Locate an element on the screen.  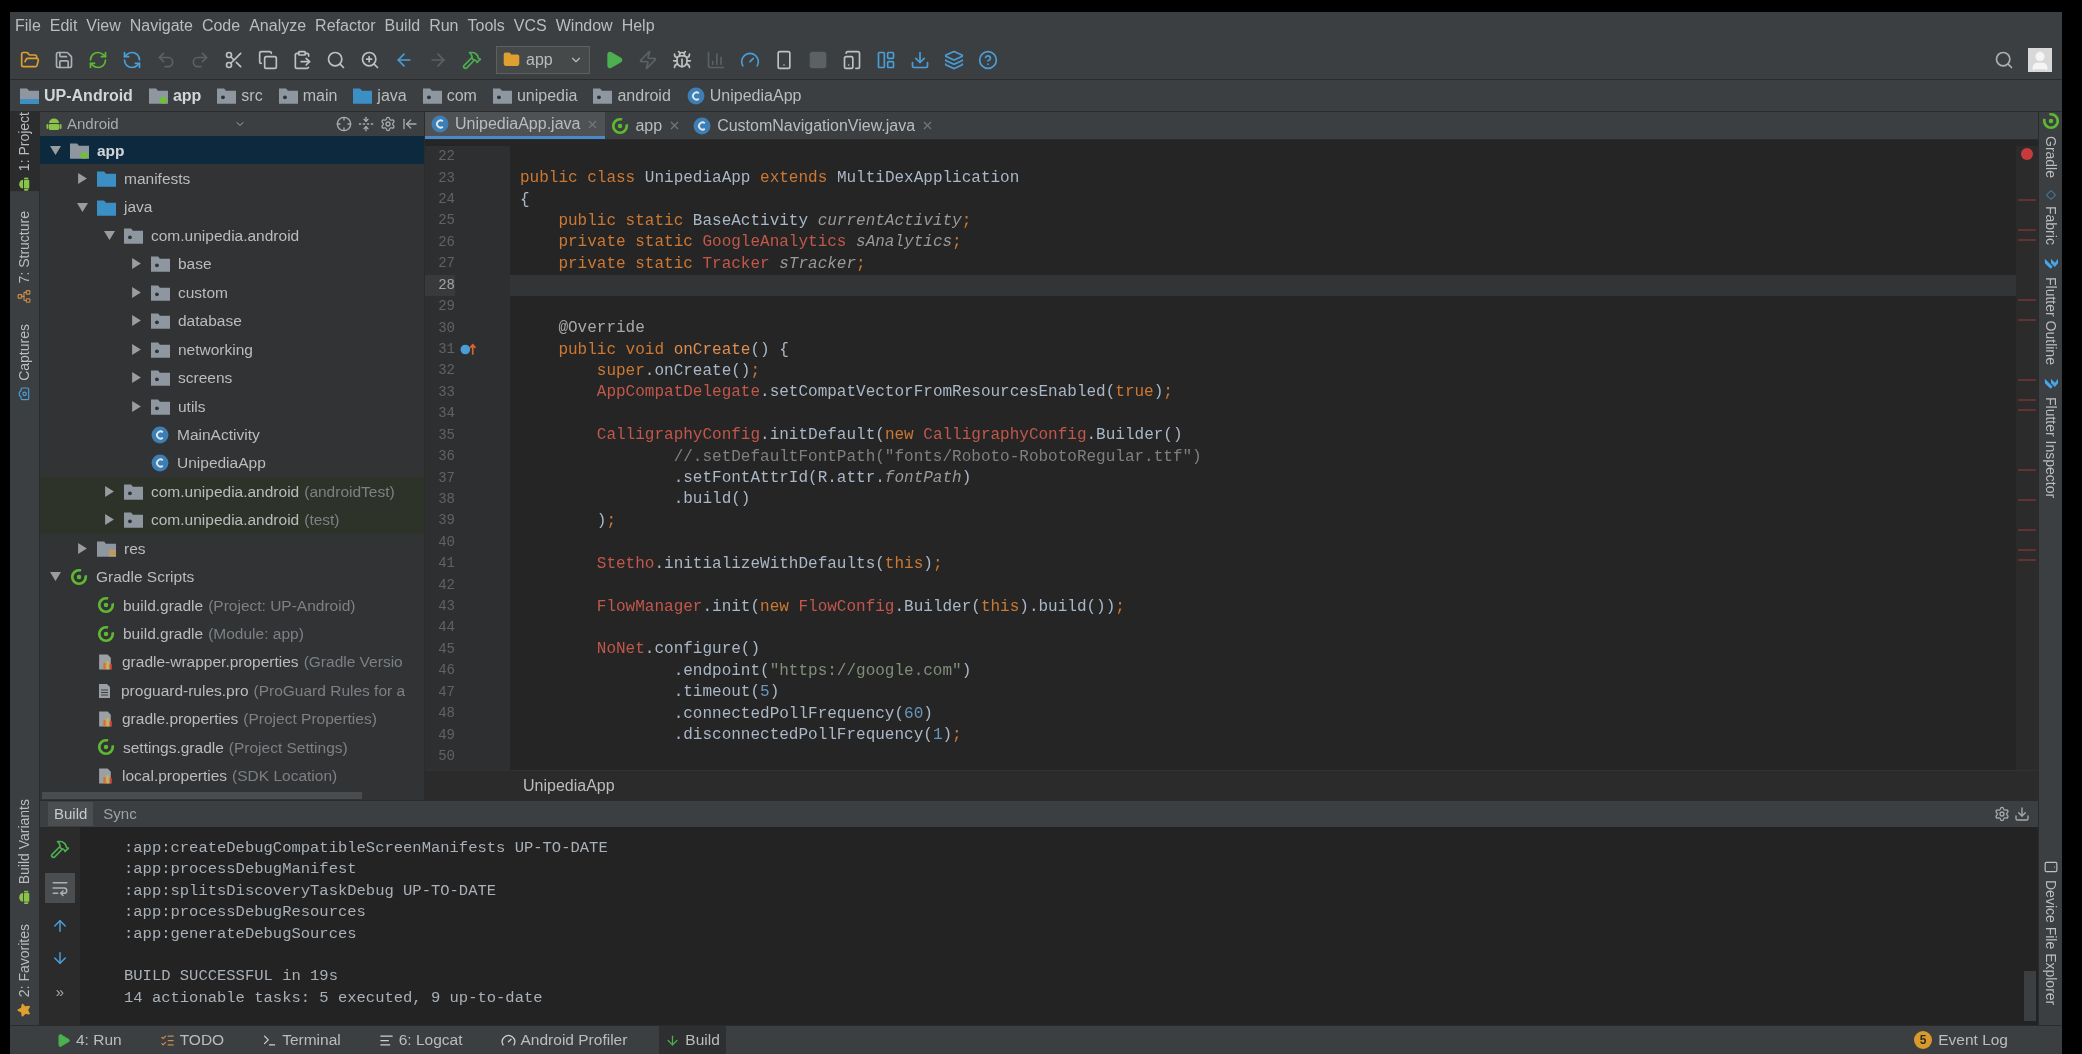
cut-icon is located at coordinates (234, 59).